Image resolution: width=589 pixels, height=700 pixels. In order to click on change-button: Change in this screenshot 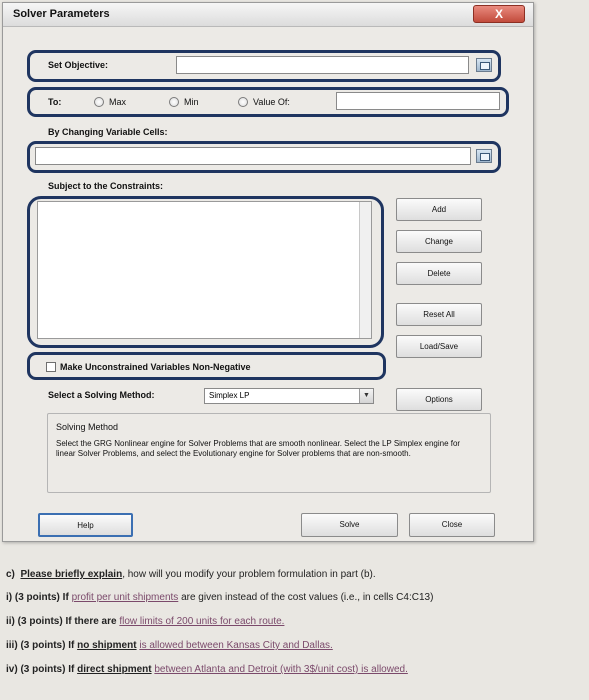, I will do `click(439, 241)`.